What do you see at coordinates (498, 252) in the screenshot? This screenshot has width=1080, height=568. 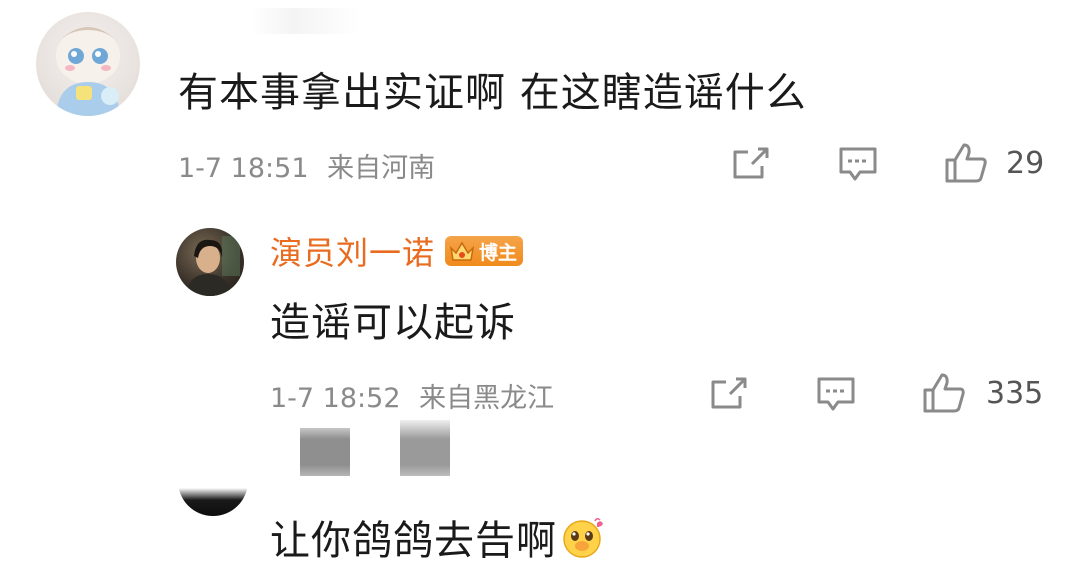 I see `badge-label: 博主` at bounding box center [498, 252].